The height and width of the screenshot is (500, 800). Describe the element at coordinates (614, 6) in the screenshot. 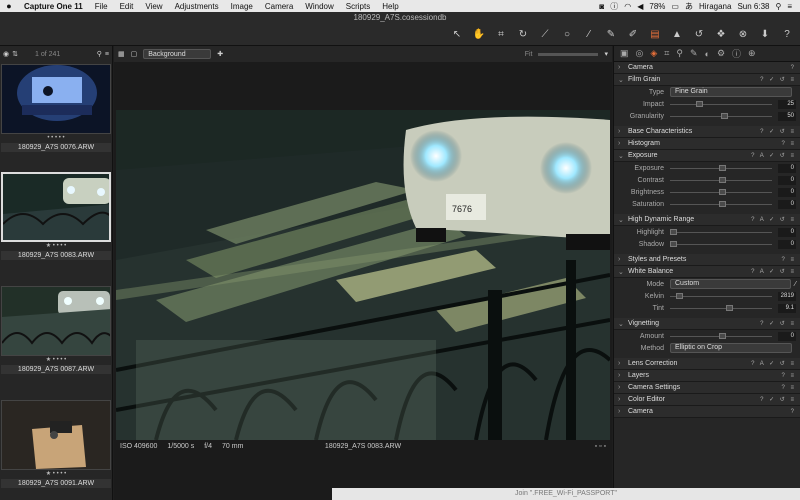

I see `info-icon: ⓘ` at that location.